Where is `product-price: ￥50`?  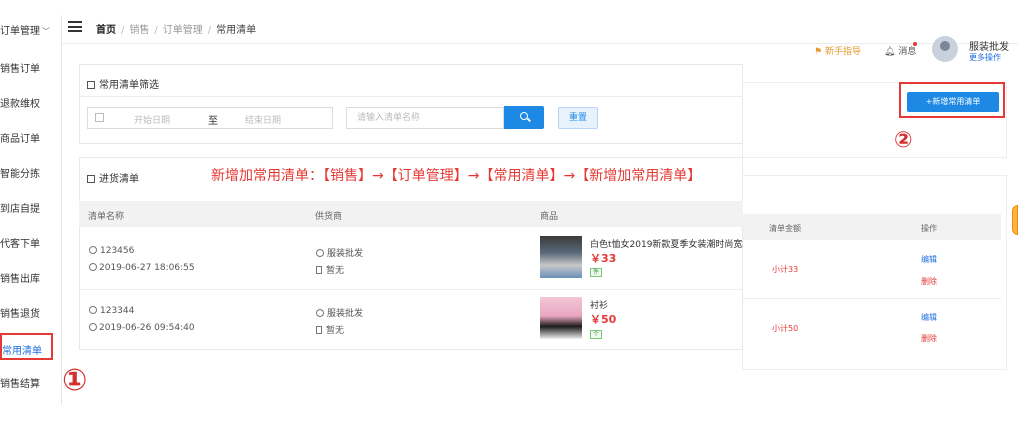 product-price: ￥50 is located at coordinates (603, 319).